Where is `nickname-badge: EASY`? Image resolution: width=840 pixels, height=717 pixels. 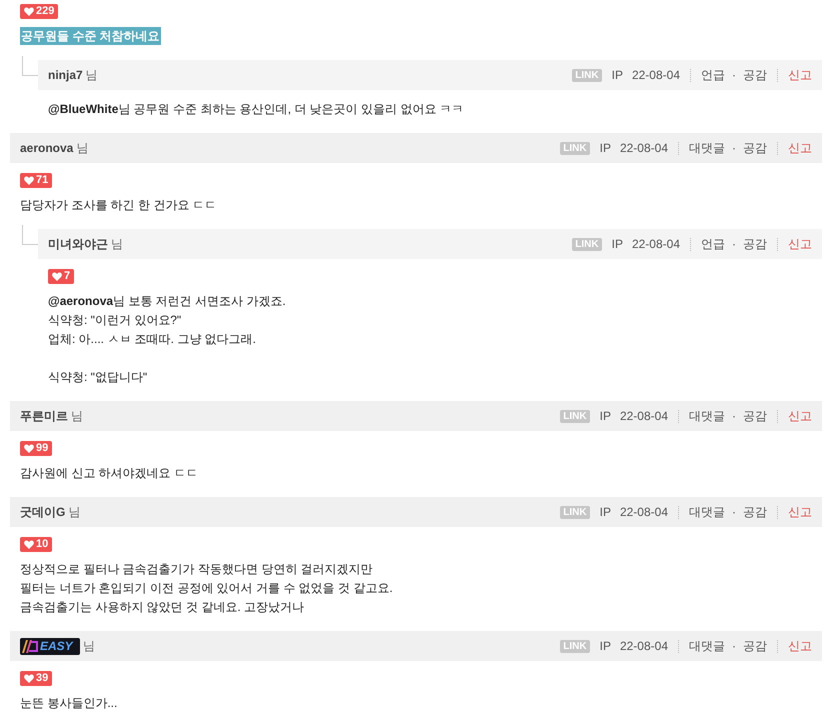 nickname-badge: EASY is located at coordinates (50, 646).